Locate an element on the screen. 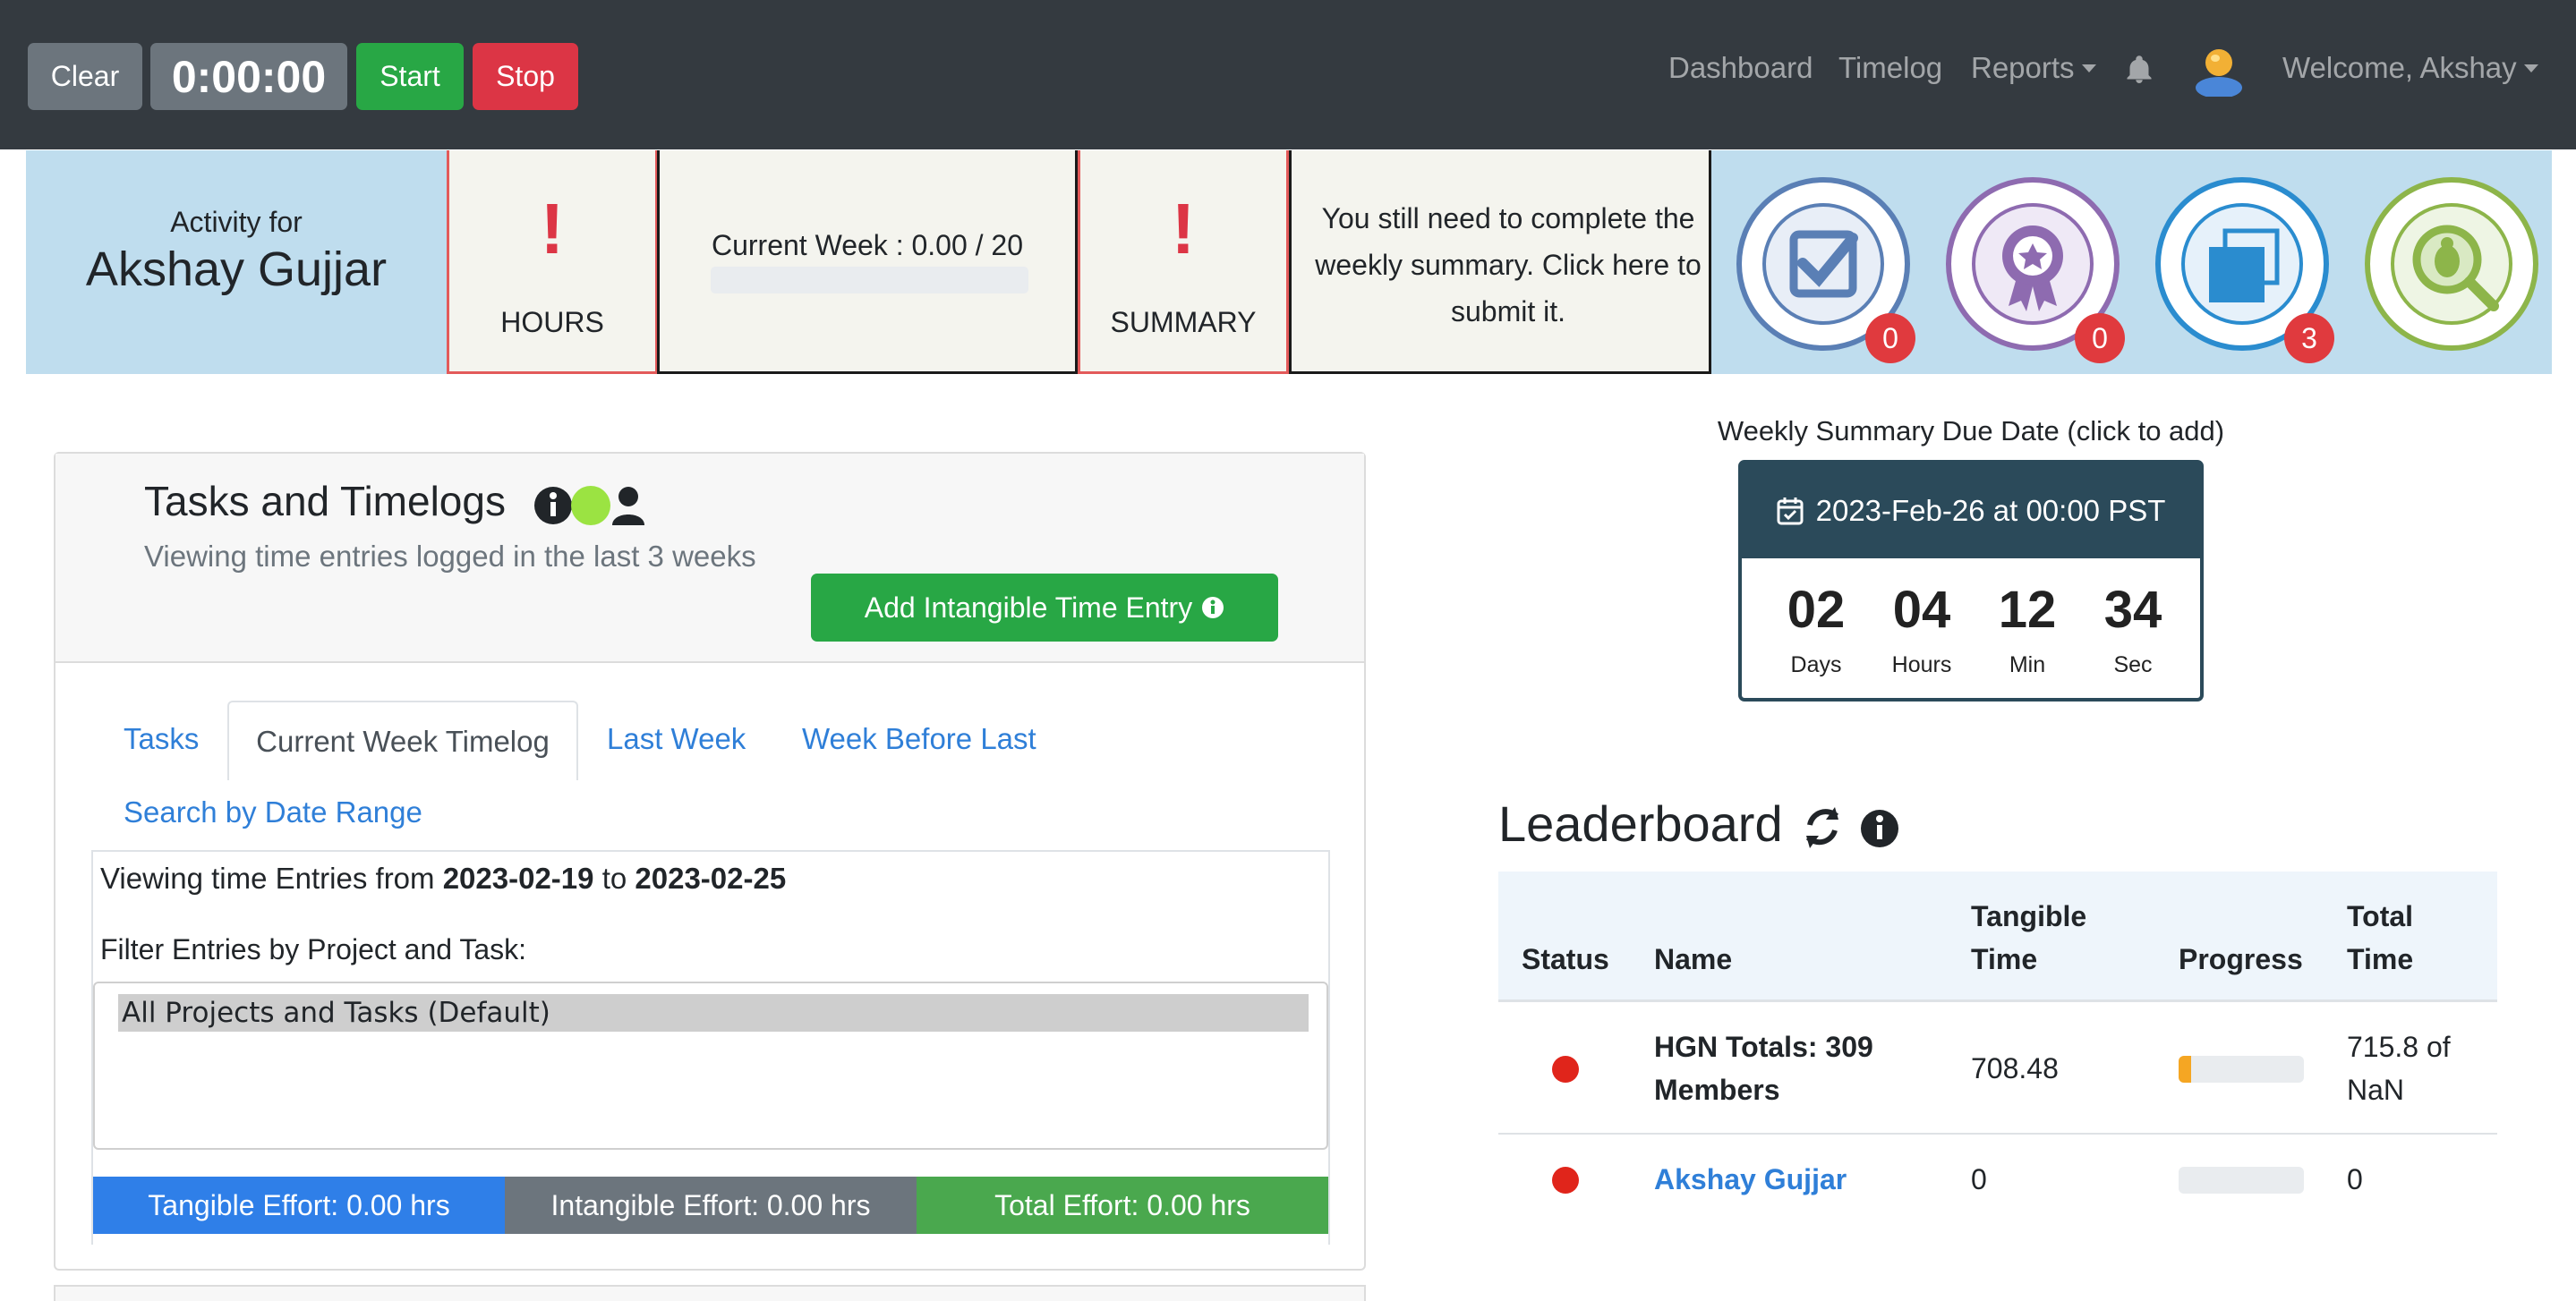 Image resolution: width=2576 pixels, height=1301 pixels. viewing-prefix: Viewing time Entries from is located at coordinates (267, 878).